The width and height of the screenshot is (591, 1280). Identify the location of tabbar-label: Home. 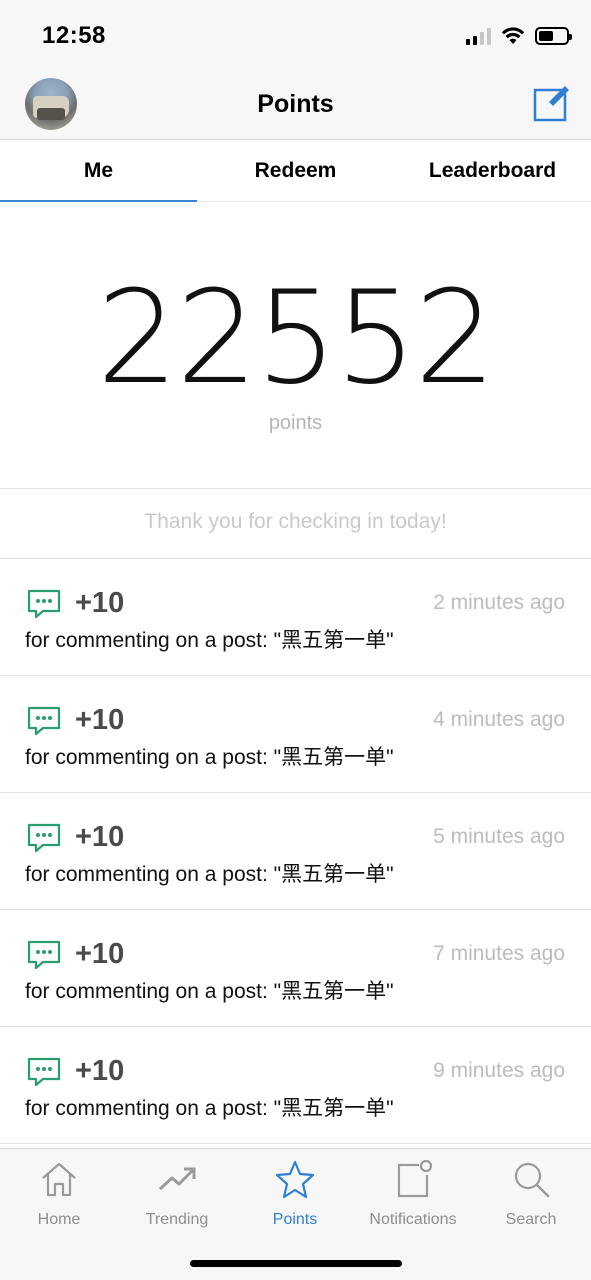
(59, 1219).